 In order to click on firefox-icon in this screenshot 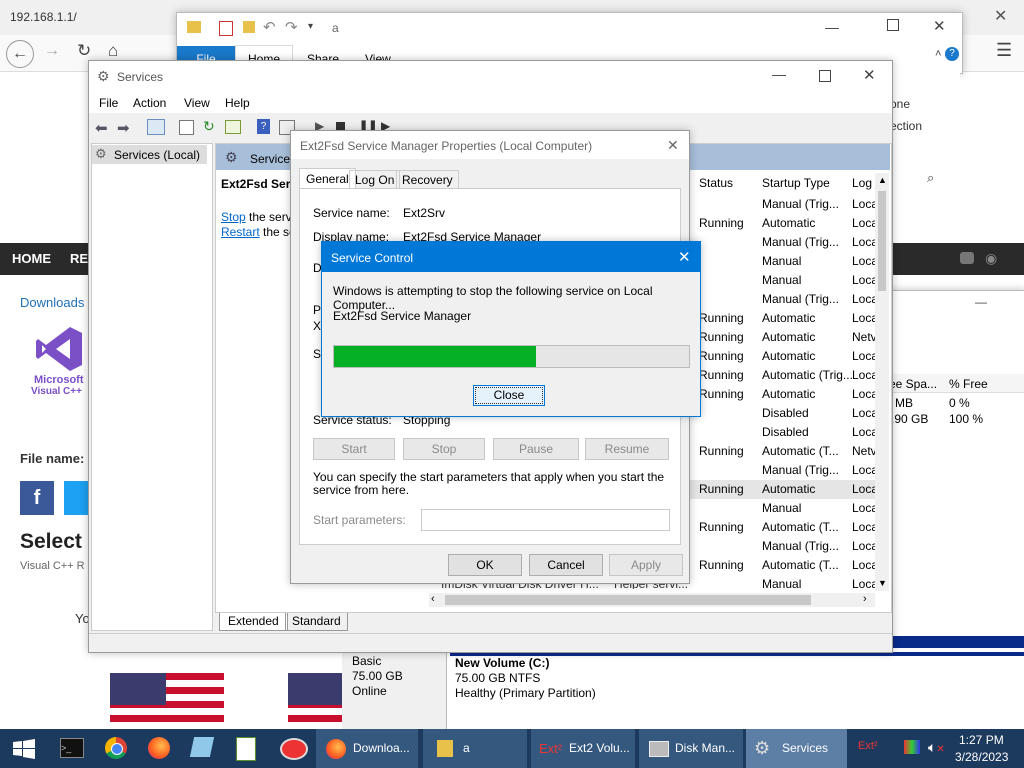, I will do `click(159, 748)`.